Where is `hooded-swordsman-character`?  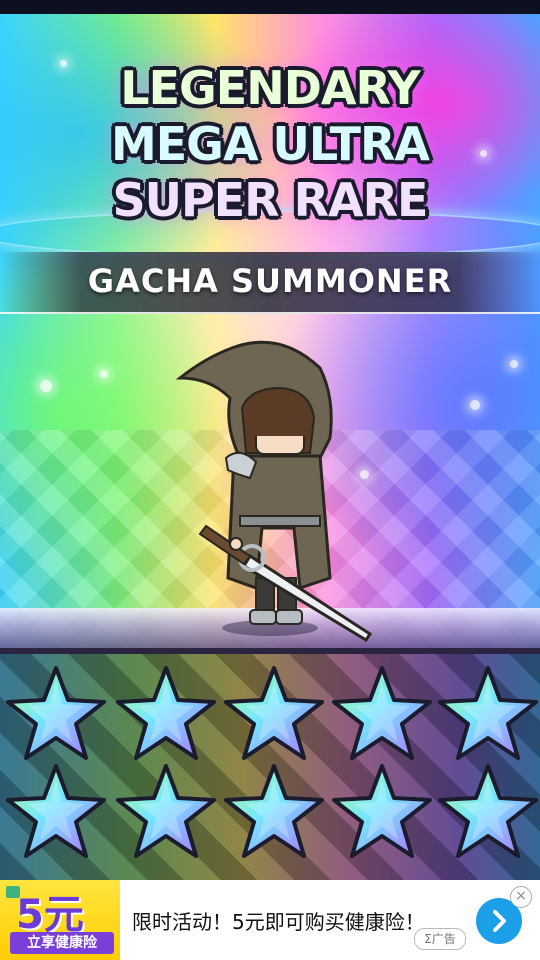 hooded-swordsman-character is located at coordinates (275, 493).